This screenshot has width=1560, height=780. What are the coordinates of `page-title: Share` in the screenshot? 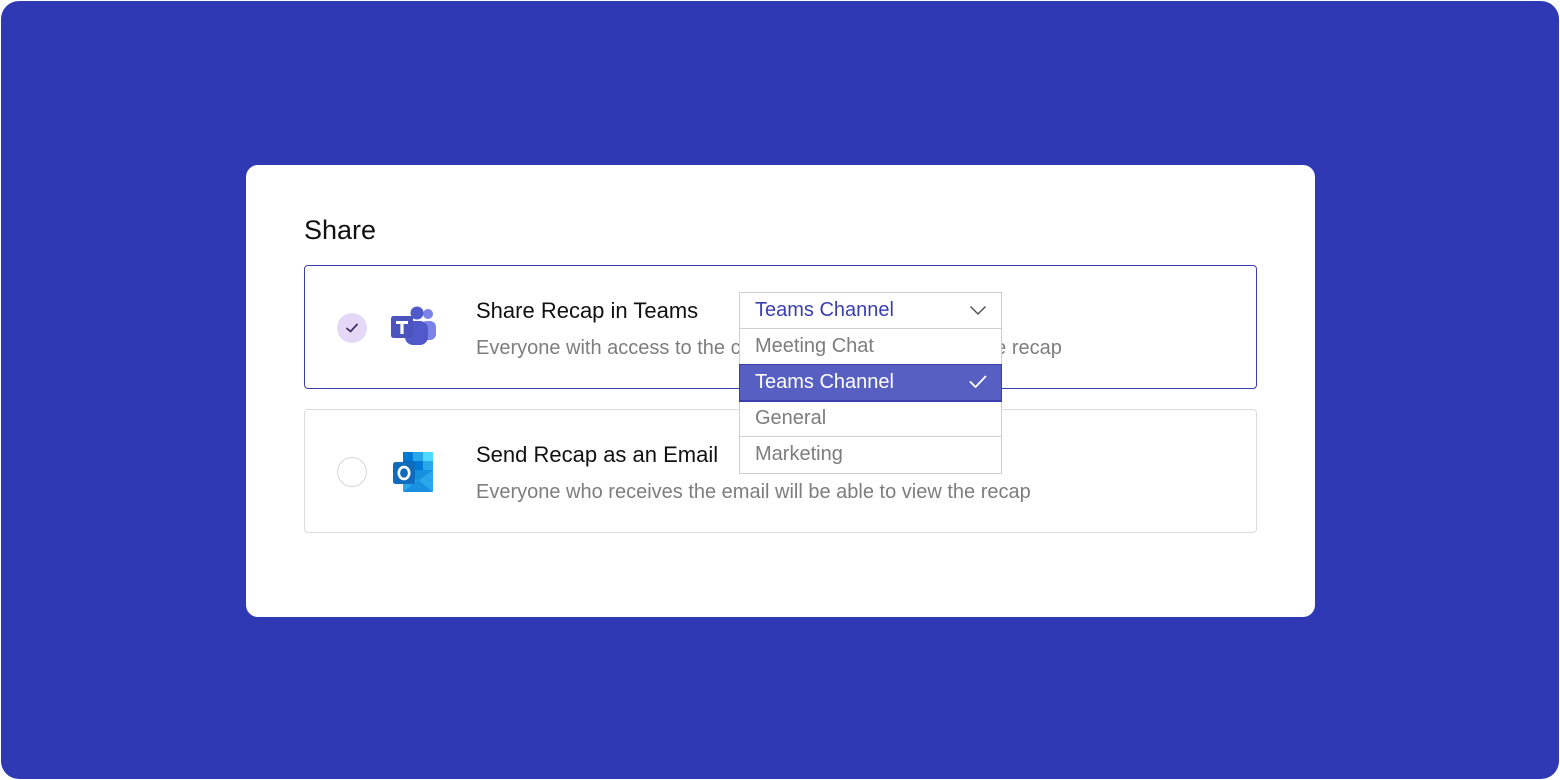 It's located at (340, 230).